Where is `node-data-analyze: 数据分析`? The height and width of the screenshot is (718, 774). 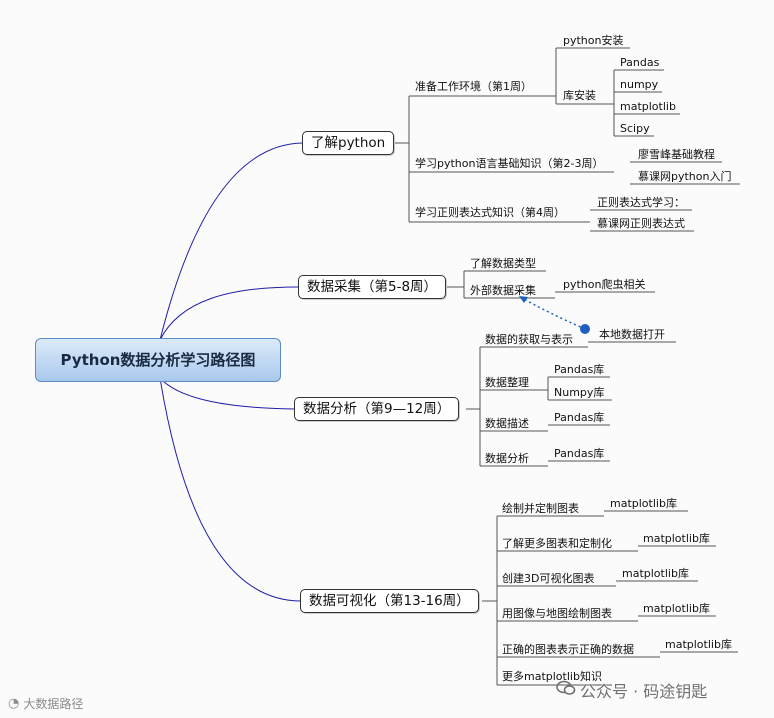 node-data-analyze: 数据分析 is located at coordinates (507, 459).